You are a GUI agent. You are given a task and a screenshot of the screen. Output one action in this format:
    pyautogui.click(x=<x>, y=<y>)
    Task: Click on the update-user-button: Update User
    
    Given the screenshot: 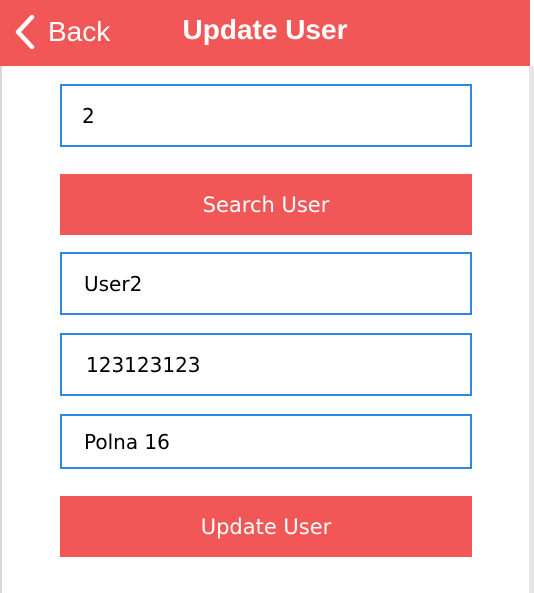 What is the action you would take?
    pyautogui.click(x=266, y=526)
    